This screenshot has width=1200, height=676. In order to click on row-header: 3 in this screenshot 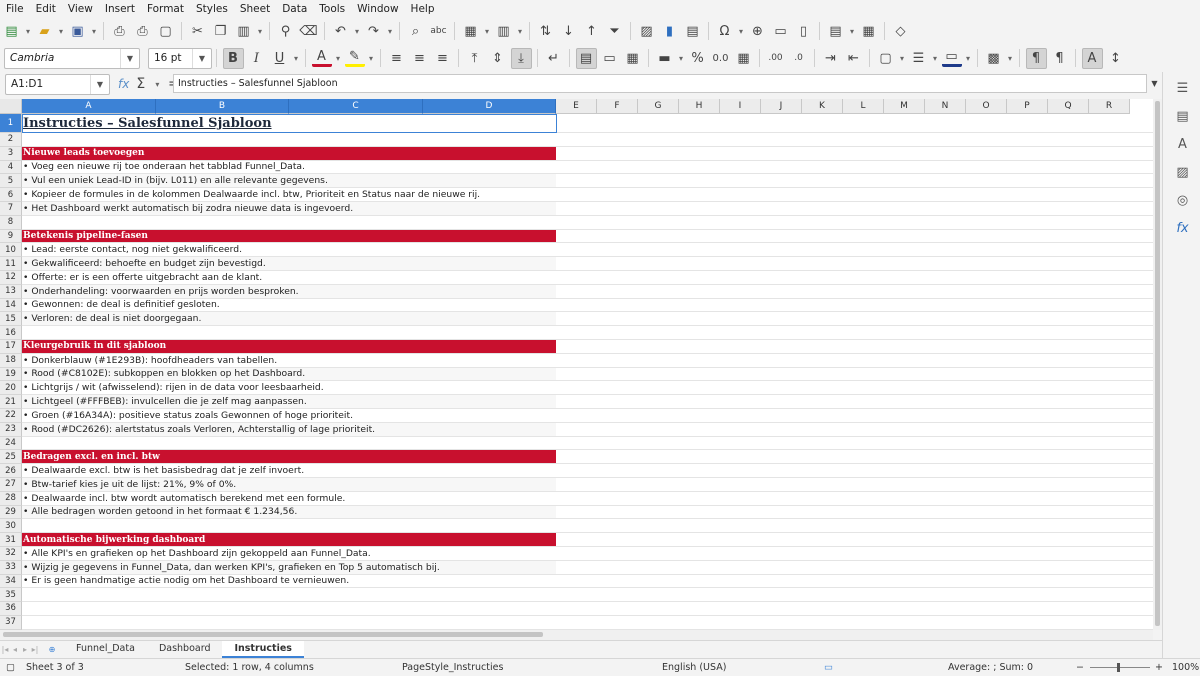, I will do `click(11, 153)`.